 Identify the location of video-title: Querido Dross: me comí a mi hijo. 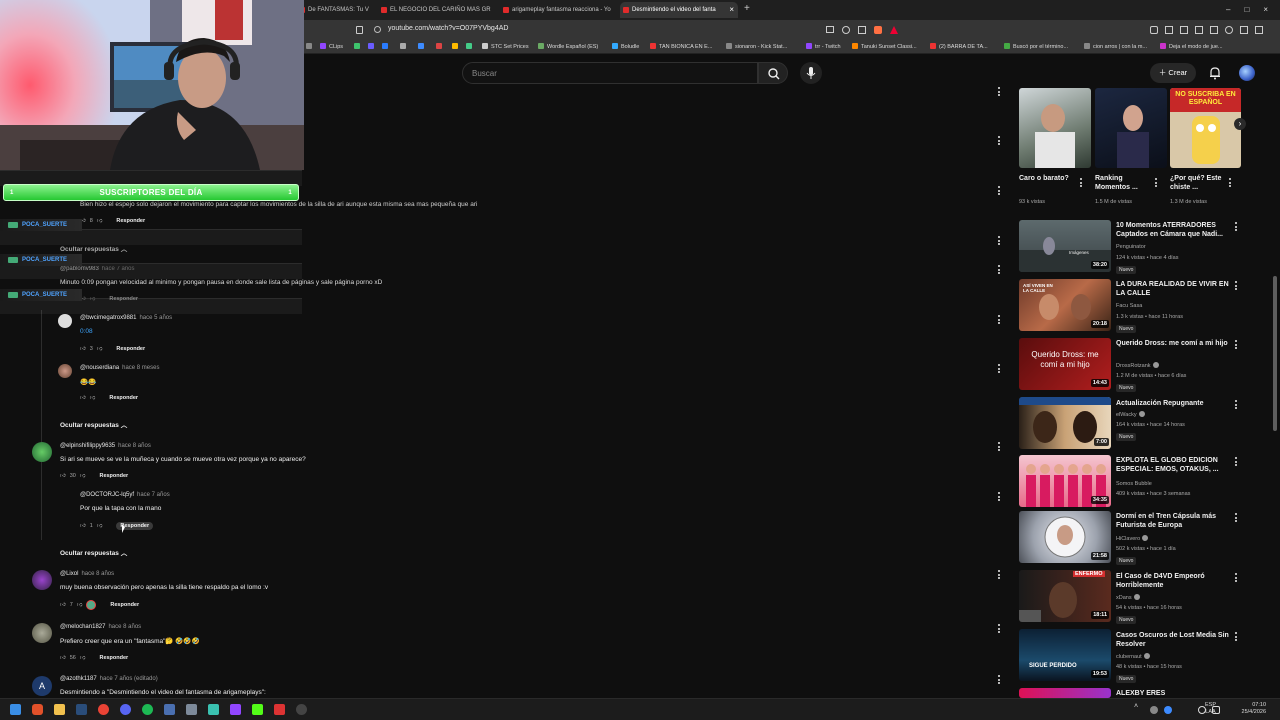
(1174, 343).